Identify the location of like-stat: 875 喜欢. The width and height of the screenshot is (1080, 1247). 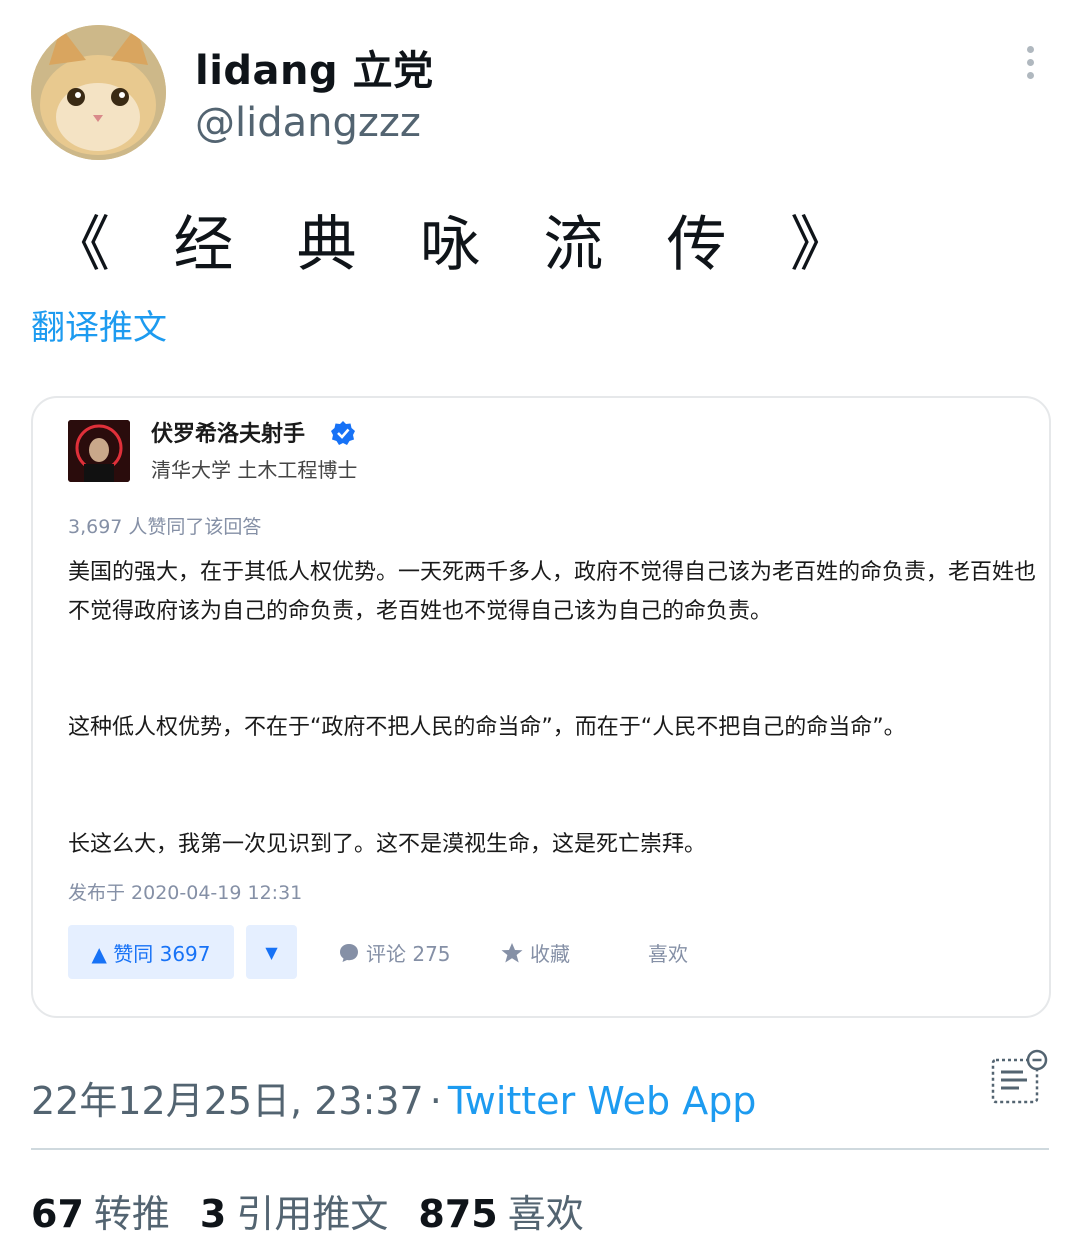
(515, 1214).